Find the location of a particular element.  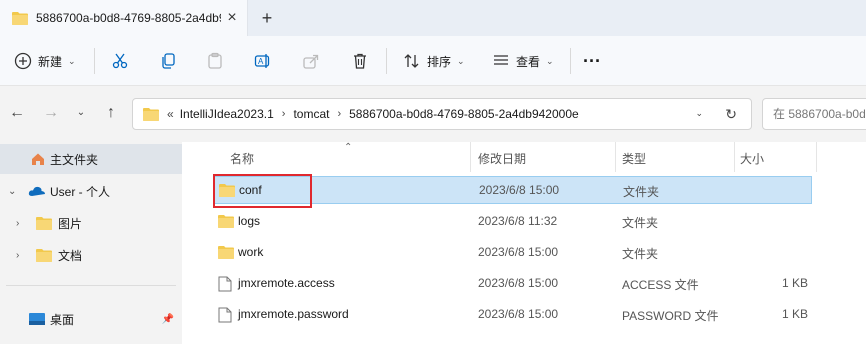

file-type: PASSWORD 文件 is located at coordinates (670, 316).